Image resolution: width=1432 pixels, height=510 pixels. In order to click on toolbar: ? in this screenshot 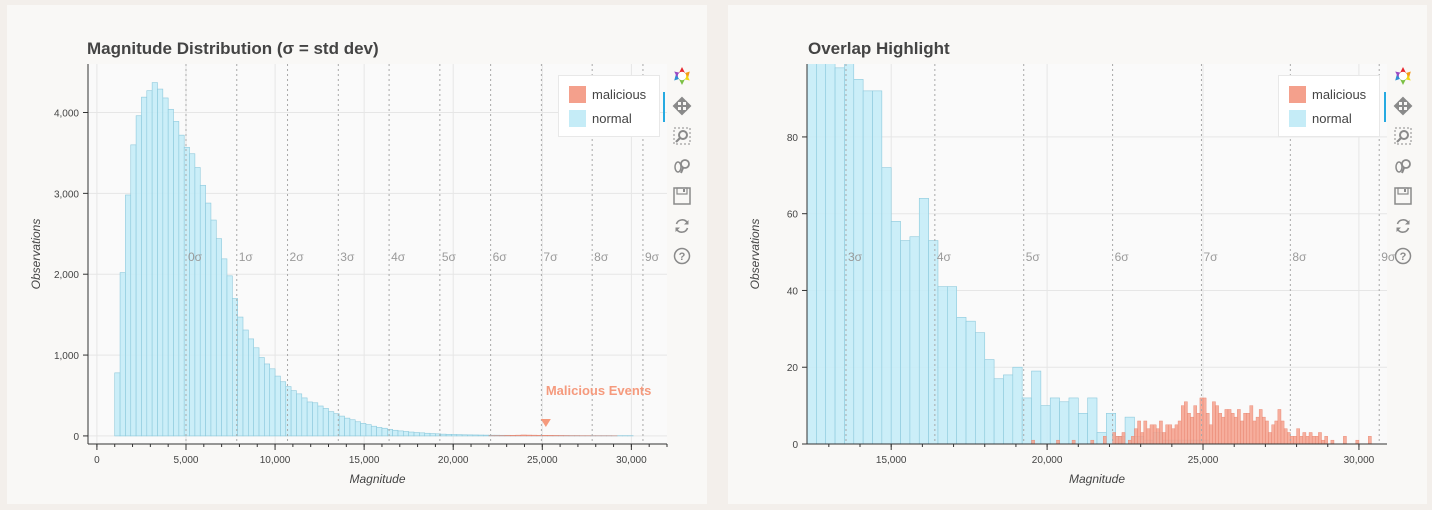, I will do `click(679, 168)`.